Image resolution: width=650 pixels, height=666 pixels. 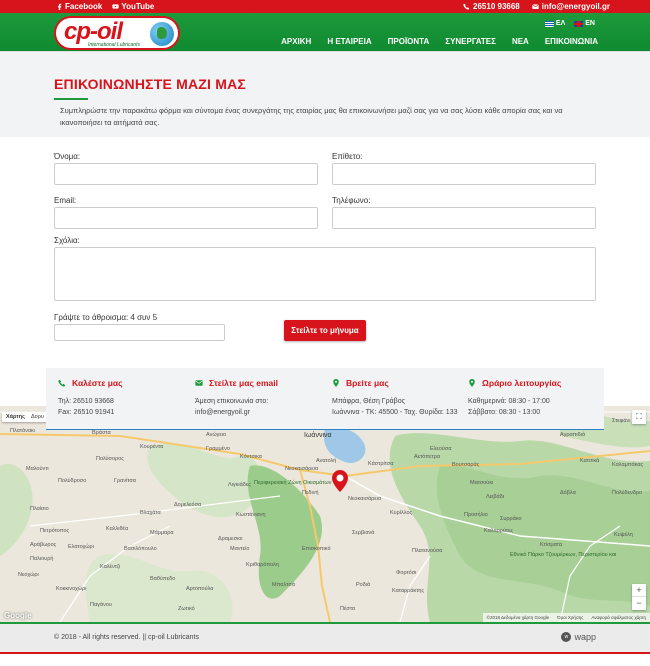 What do you see at coordinates (569, 23) in the screenshot?
I see `language-switcher: ΕΛ EN` at bounding box center [569, 23].